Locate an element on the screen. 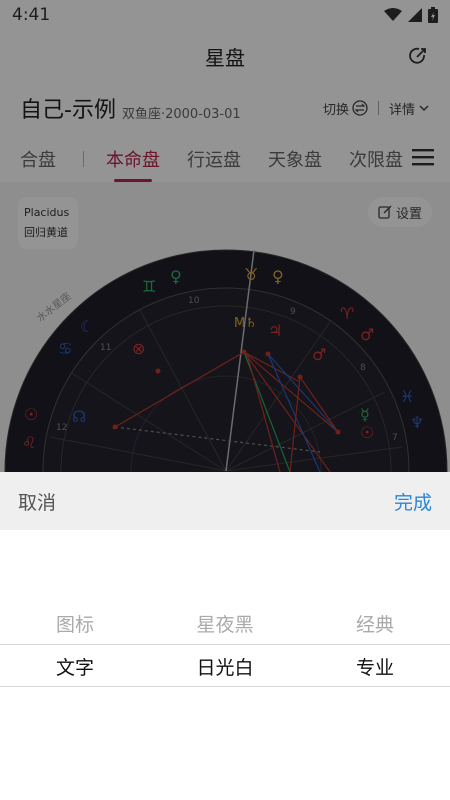 Image resolution: width=450 pixels, height=800 pixels. picker-row: 图标 星夜黑 经典 is located at coordinates (225, 623).